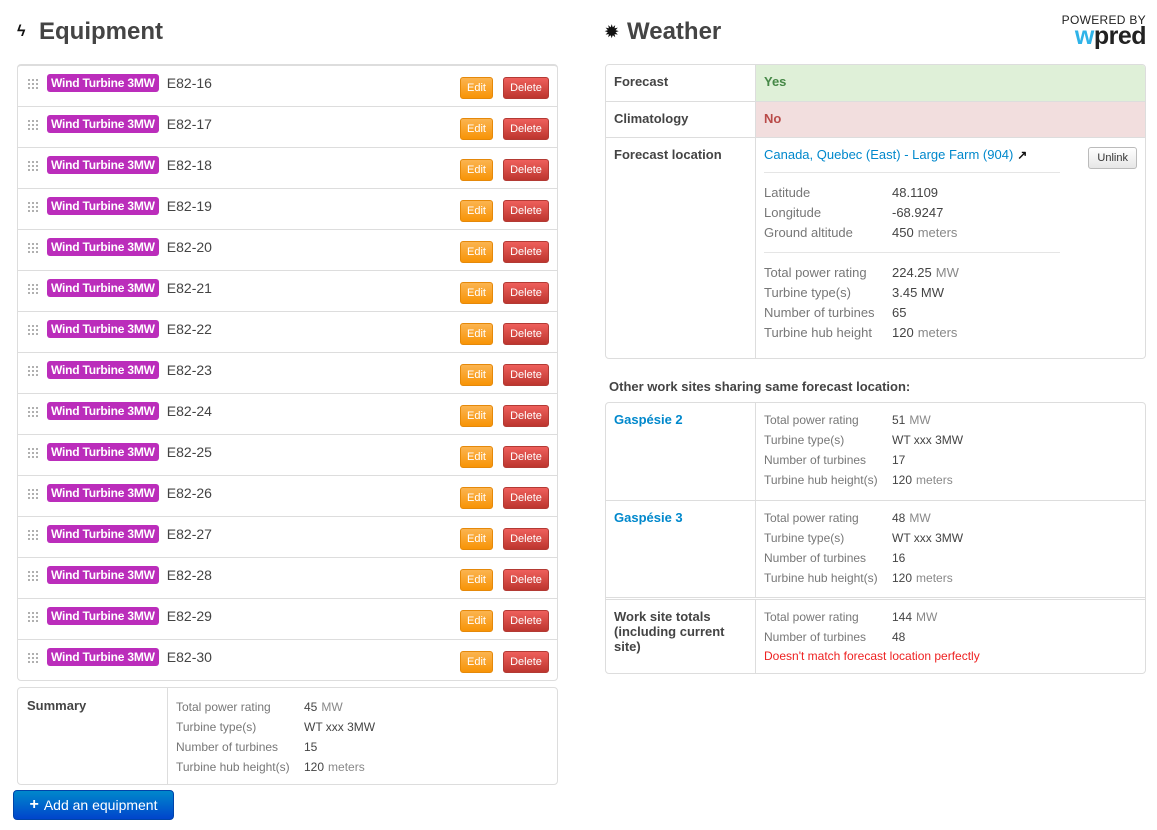  Describe the element at coordinates (189, 247) in the screenshot. I see `equipment-name: E82-20` at that location.